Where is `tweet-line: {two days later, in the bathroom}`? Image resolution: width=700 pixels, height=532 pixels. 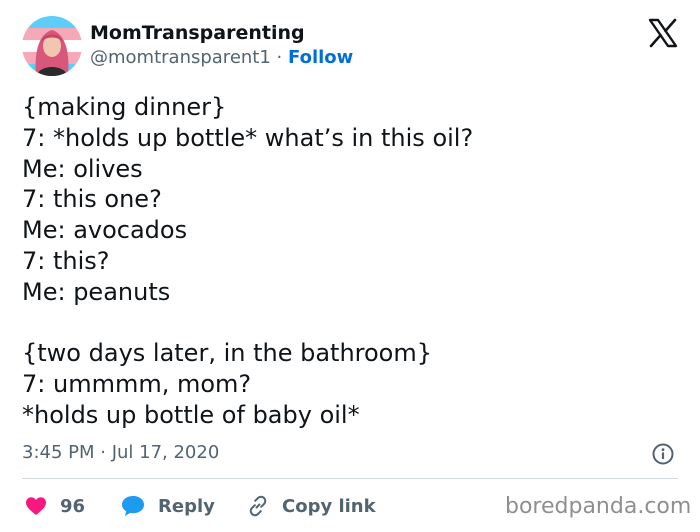 tweet-line: {two days later, in the bathroom} is located at coordinates (227, 353).